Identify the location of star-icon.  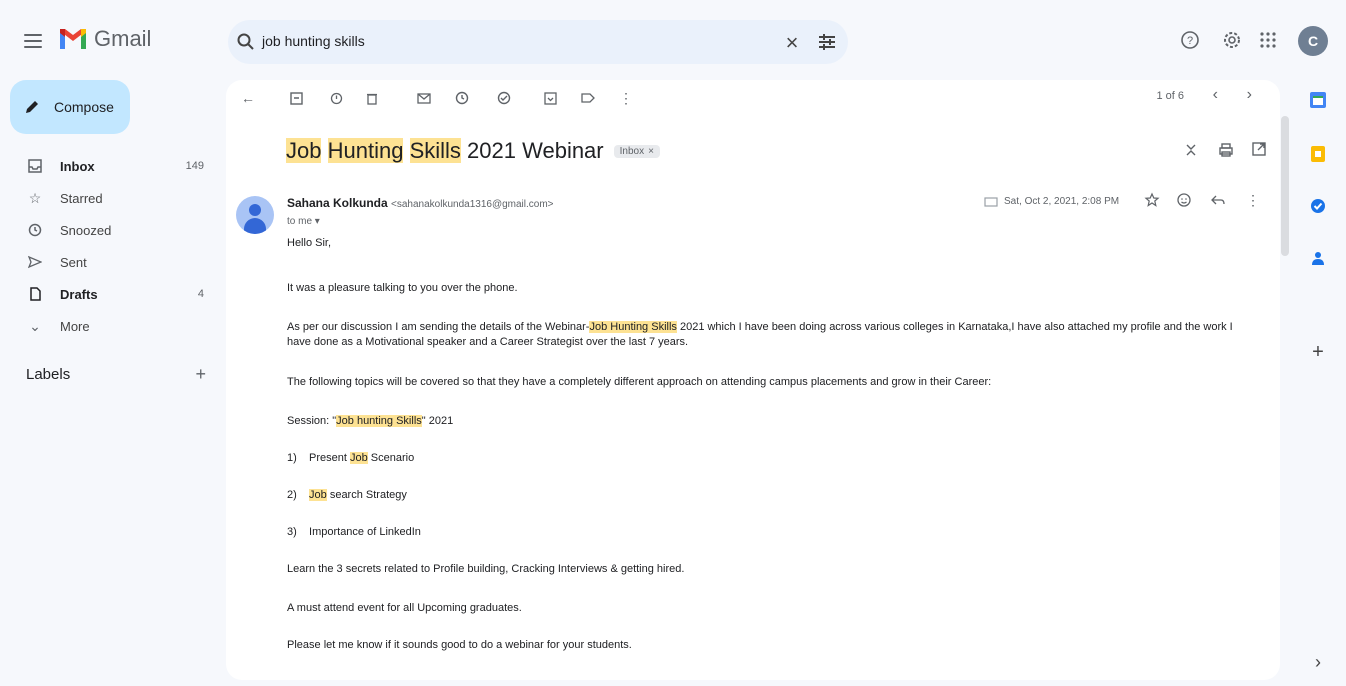
(1152, 202).